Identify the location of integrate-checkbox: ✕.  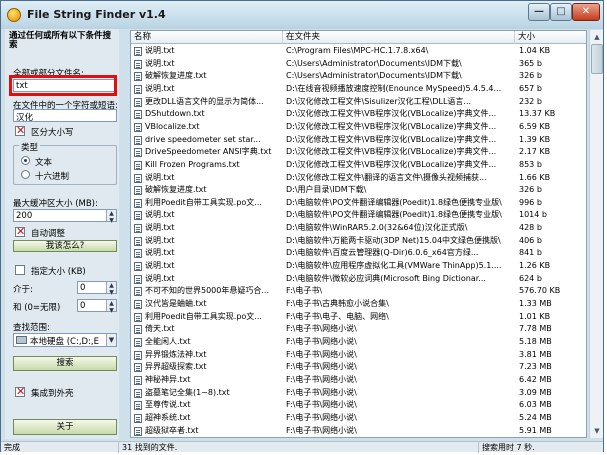
(20, 391).